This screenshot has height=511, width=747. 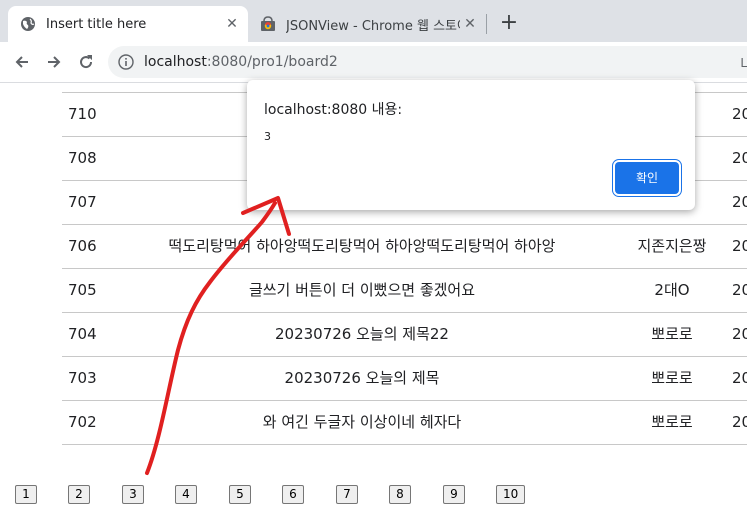 I want to click on table-row: 702 와 여긴 두글자 이상이네 헤자다 뽀로로 20, so click(x=404, y=423).